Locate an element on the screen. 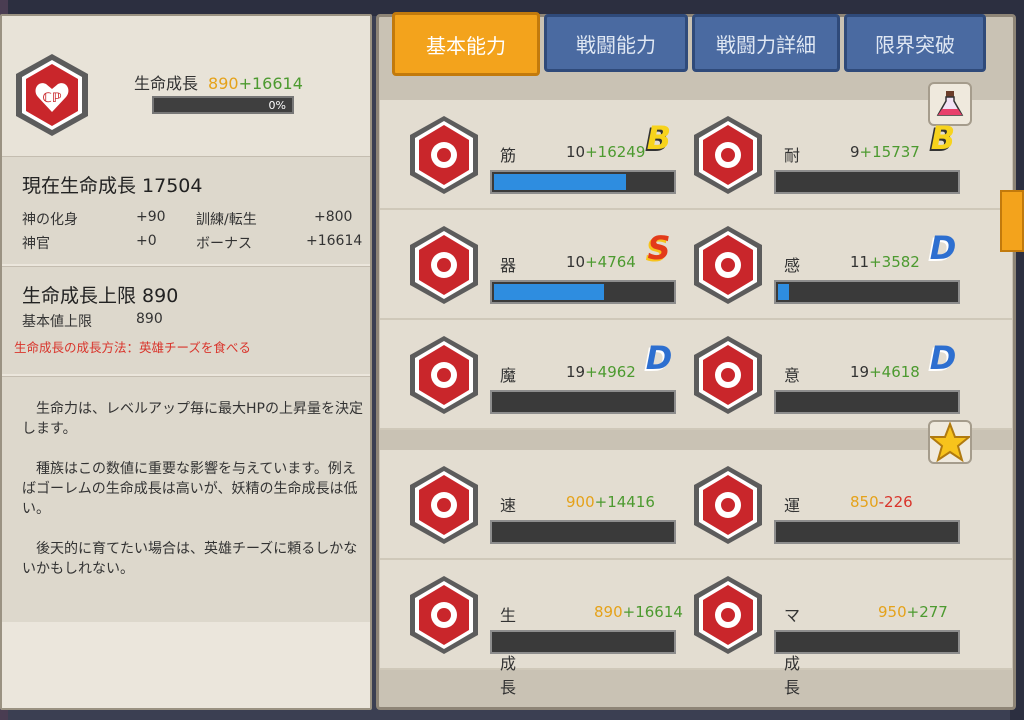  stat-bonus-value: +14416 is located at coordinates (624, 502).